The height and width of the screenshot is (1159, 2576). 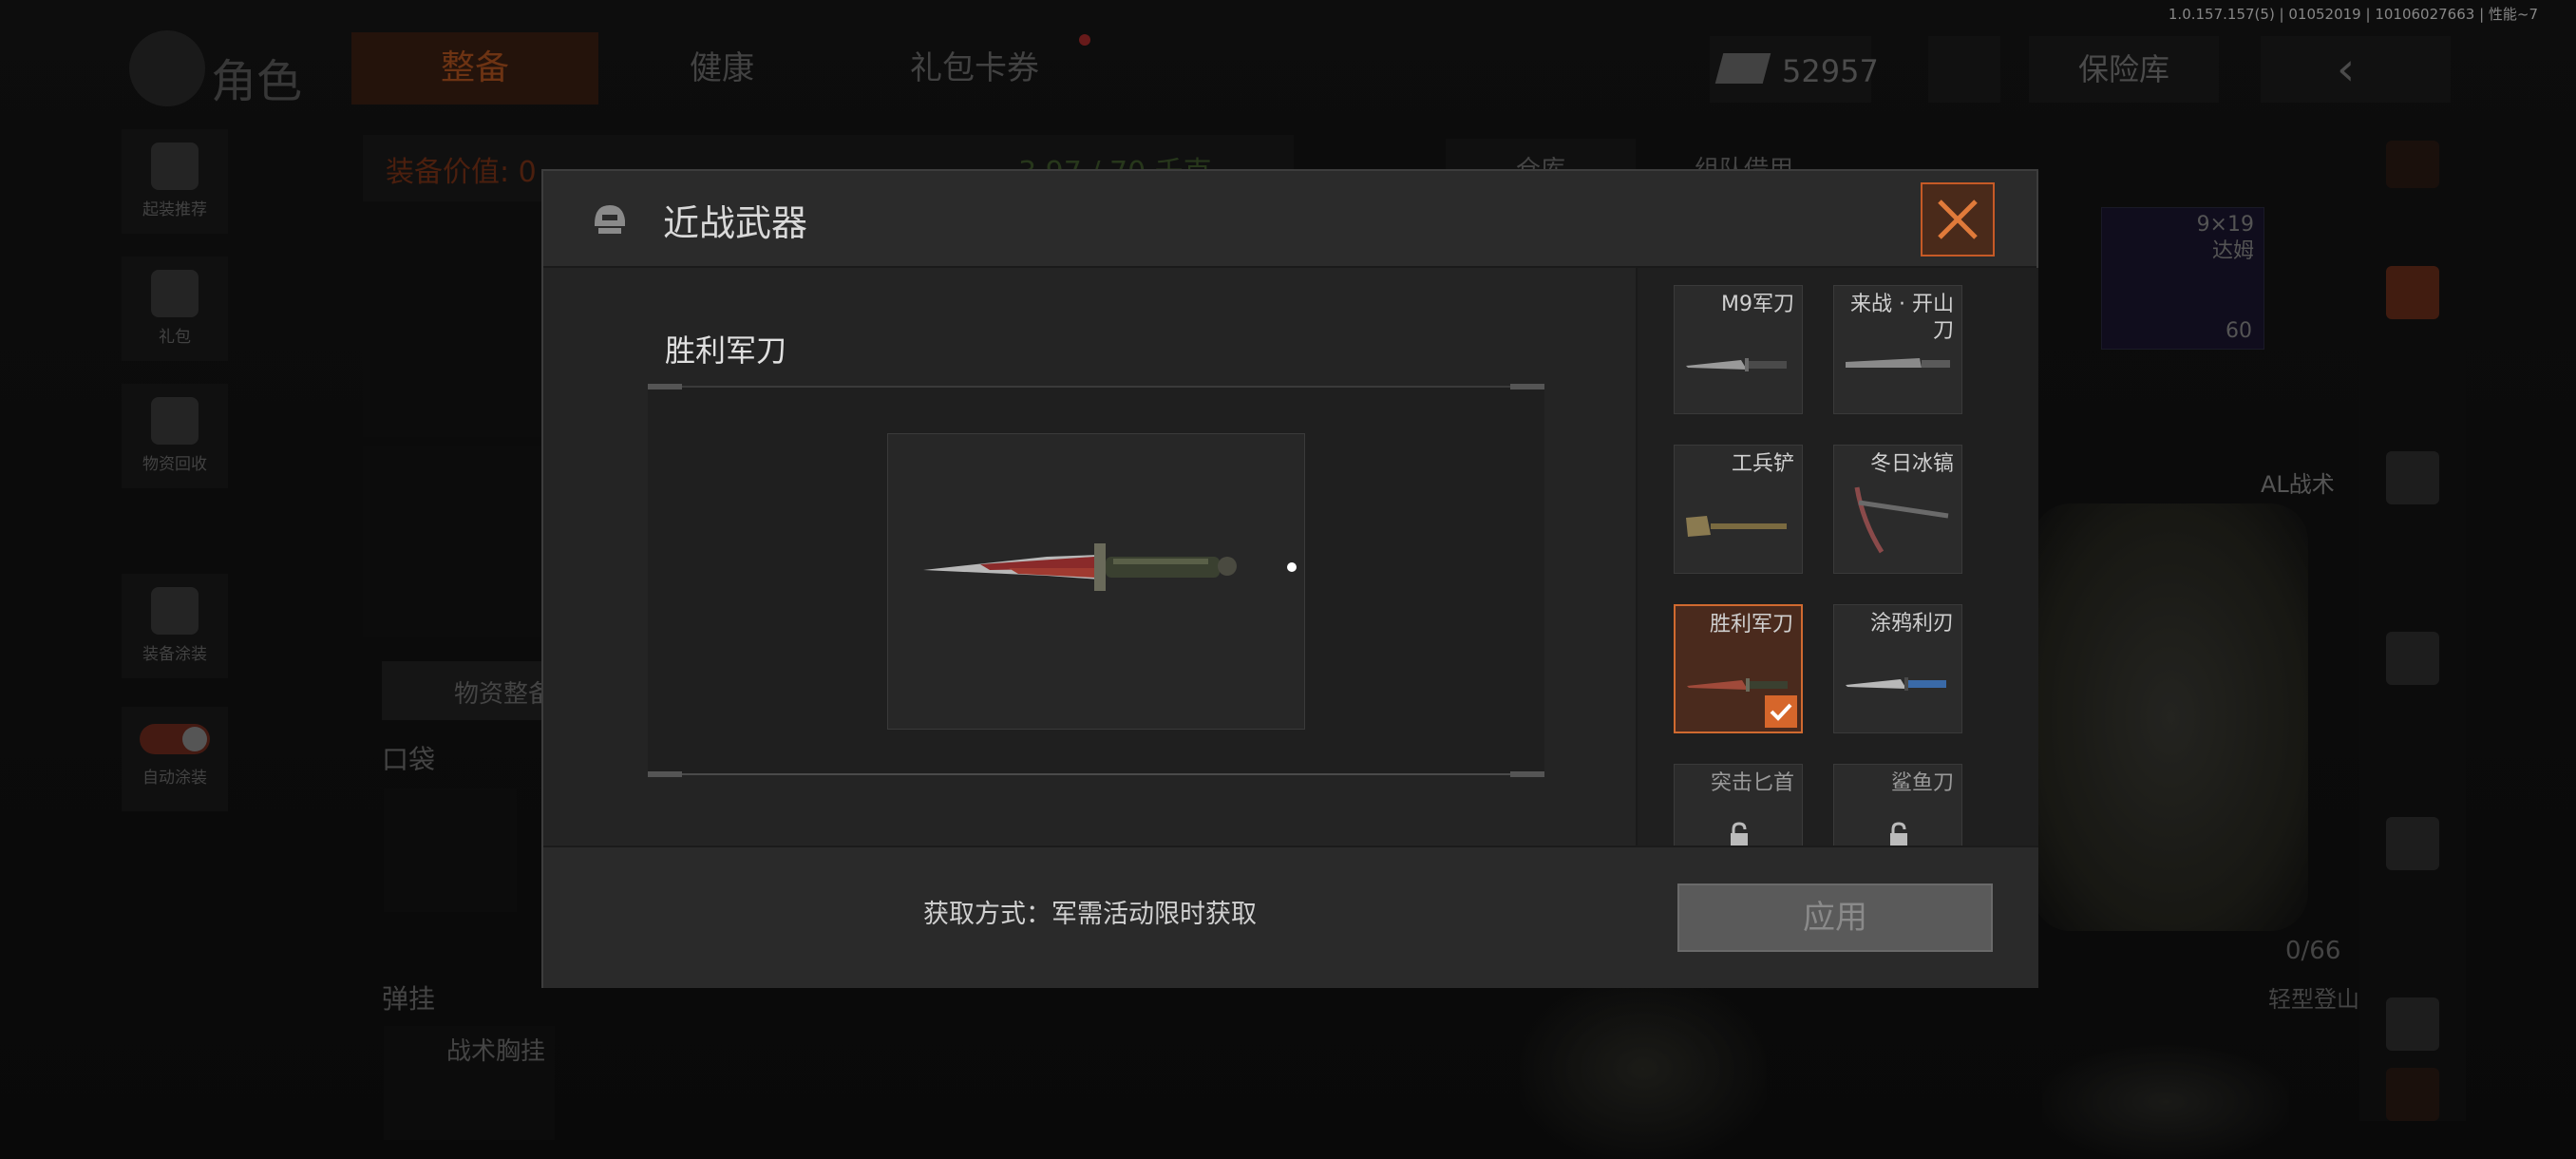 I want to click on apply-button: 应用, so click(x=1835, y=918).